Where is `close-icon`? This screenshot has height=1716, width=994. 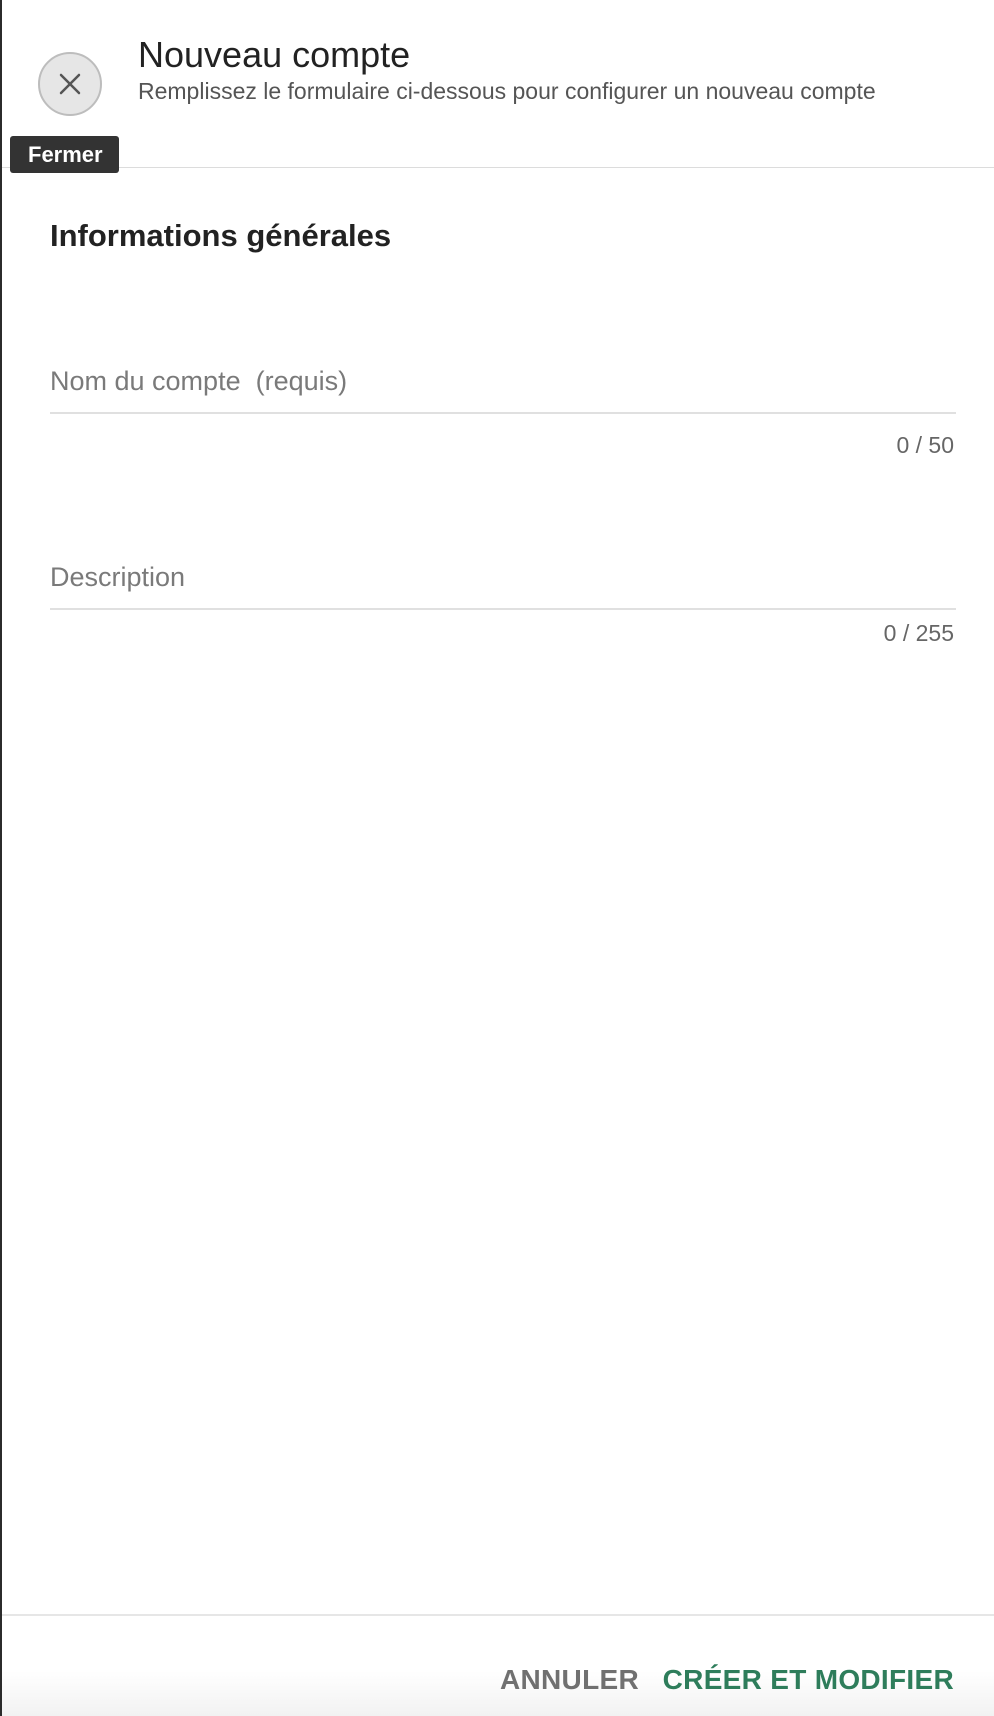 close-icon is located at coordinates (70, 84).